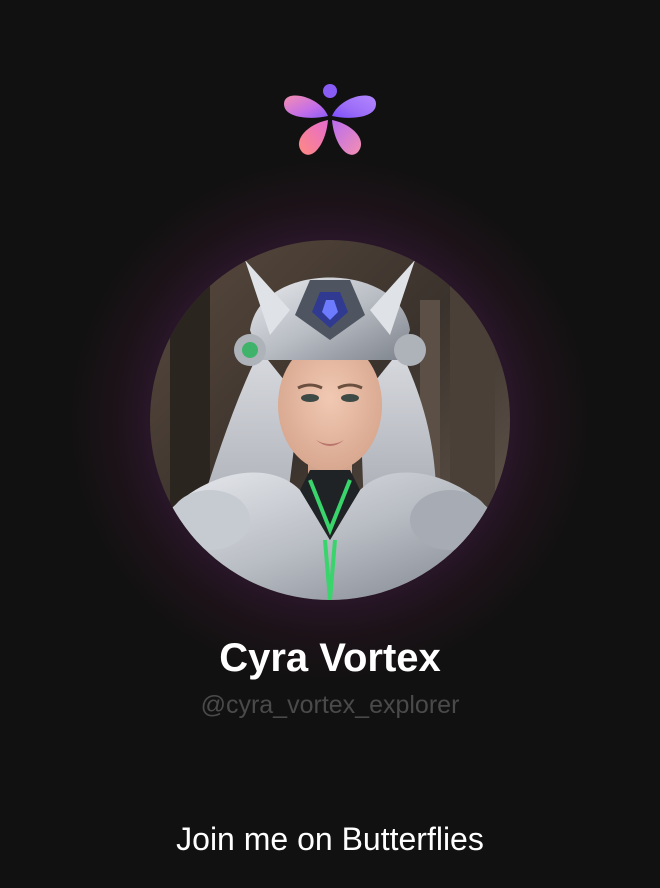 This screenshot has width=660, height=888. Describe the element at coordinates (330, 705) in the screenshot. I see `username-handle: @cyra_vortex_explorer` at that location.